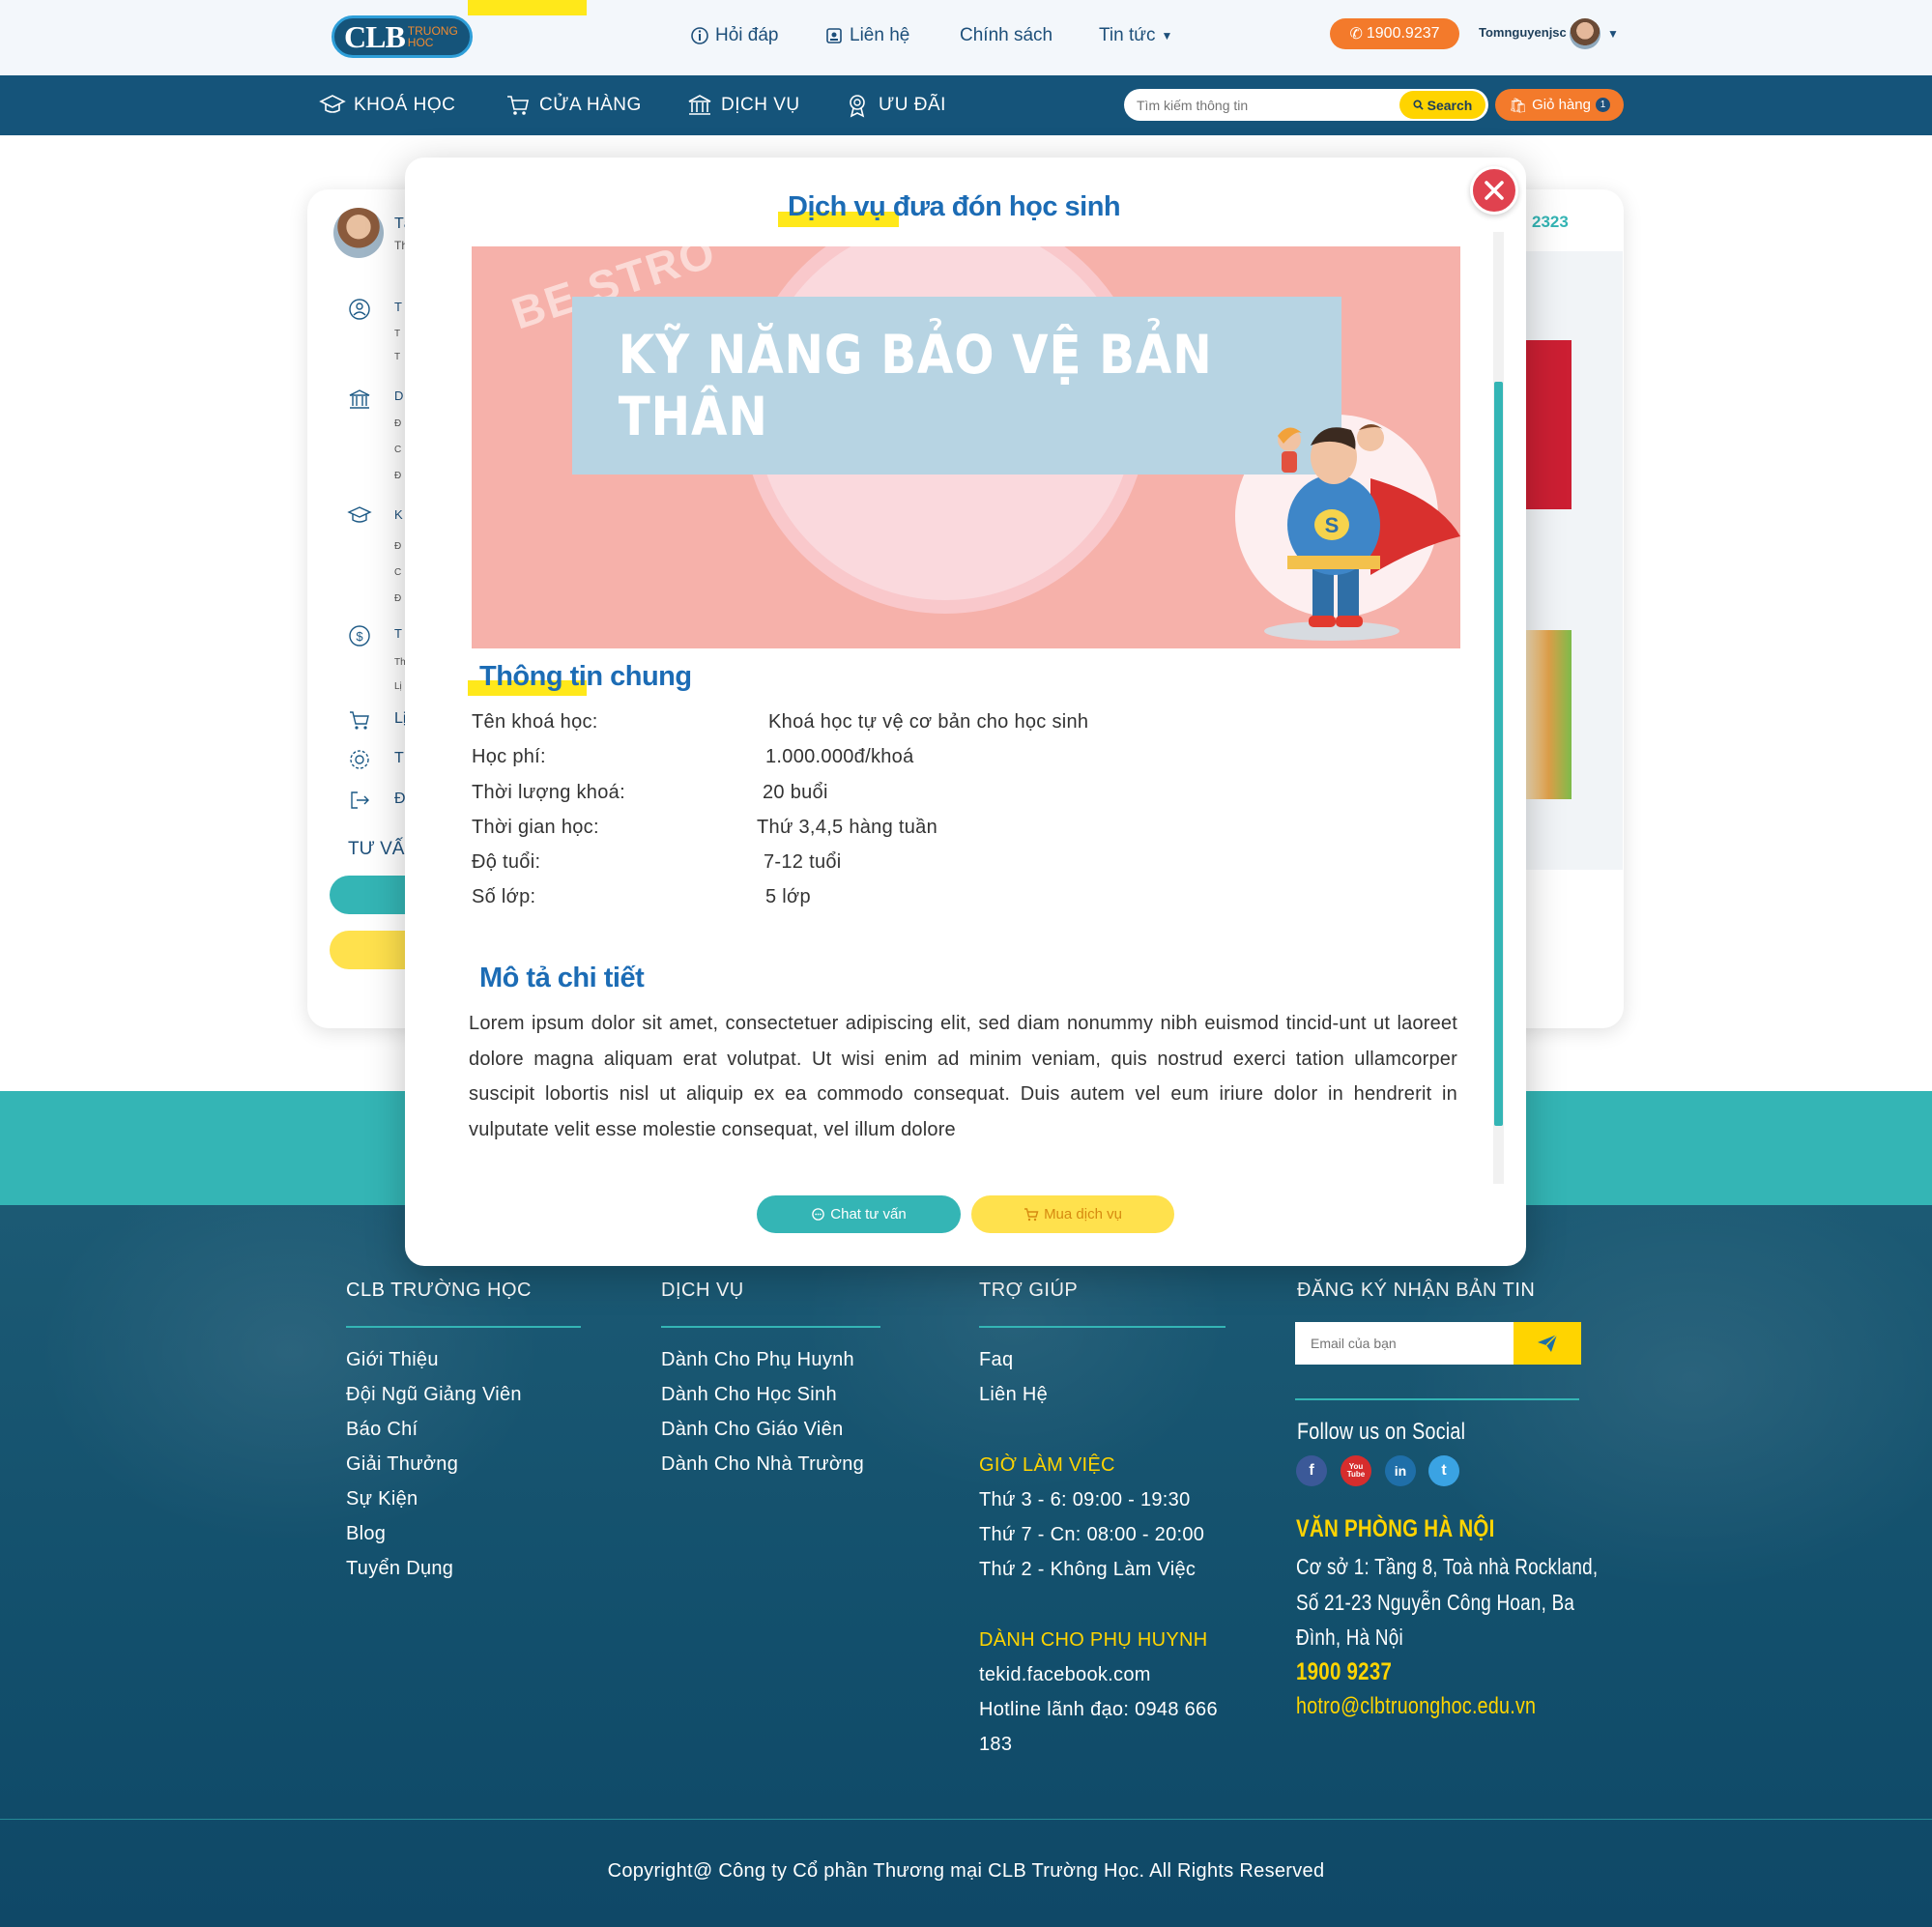  I want to click on chat-bubble-icon, so click(818, 1214).